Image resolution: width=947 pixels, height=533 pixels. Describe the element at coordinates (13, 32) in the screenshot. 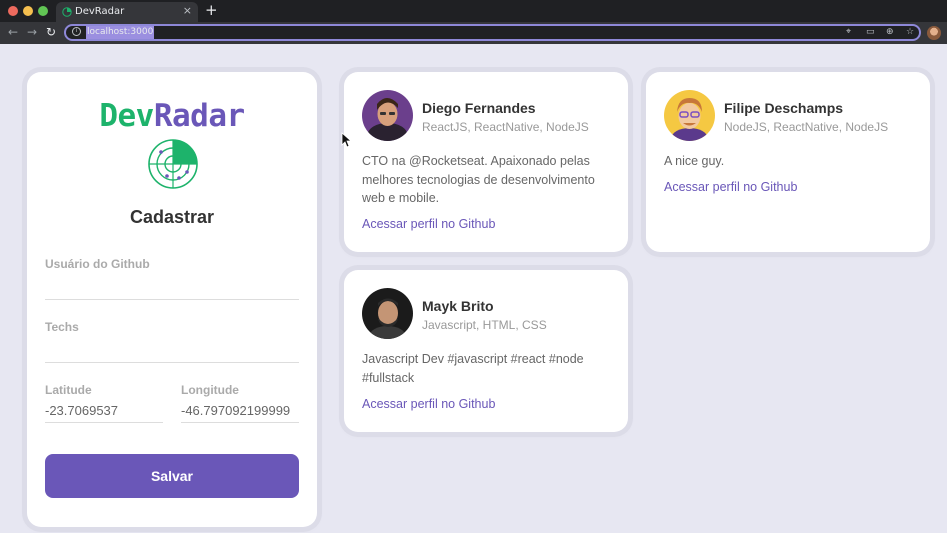

I see `back-button: ←` at that location.